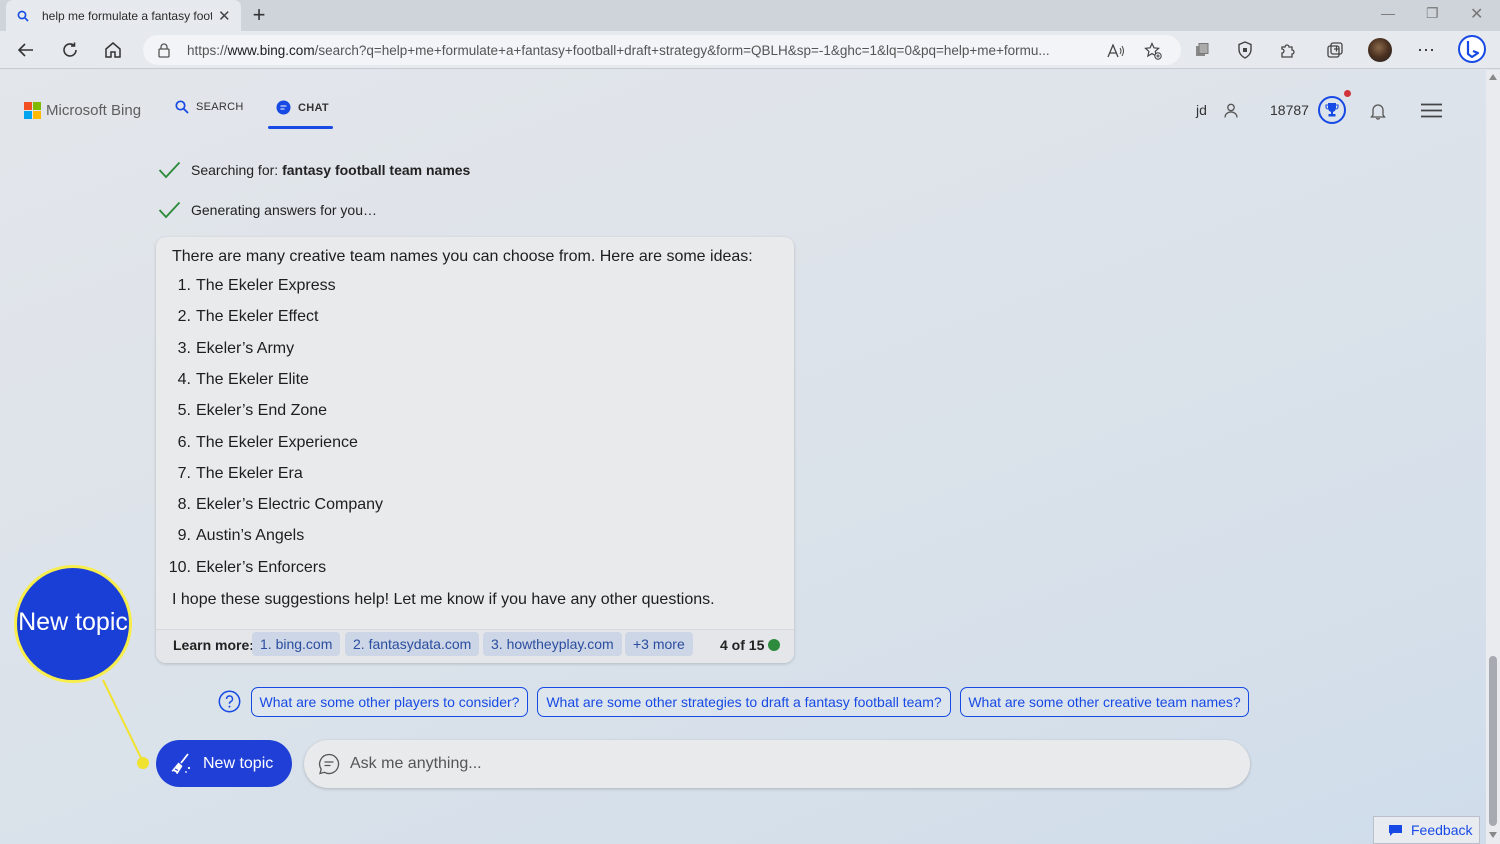  What do you see at coordinates (1289, 110) in the screenshot?
I see `rewards-points: 18787` at bounding box center [1289, 110].